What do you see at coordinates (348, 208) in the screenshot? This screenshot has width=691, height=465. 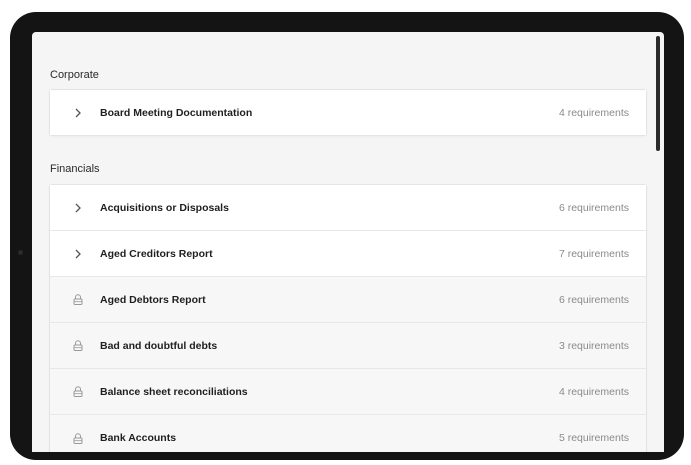 I see `list-item-acquisitions-or-disposals: Acquisitions or Disposals 6 requirements` at bounding box center [348, 208].